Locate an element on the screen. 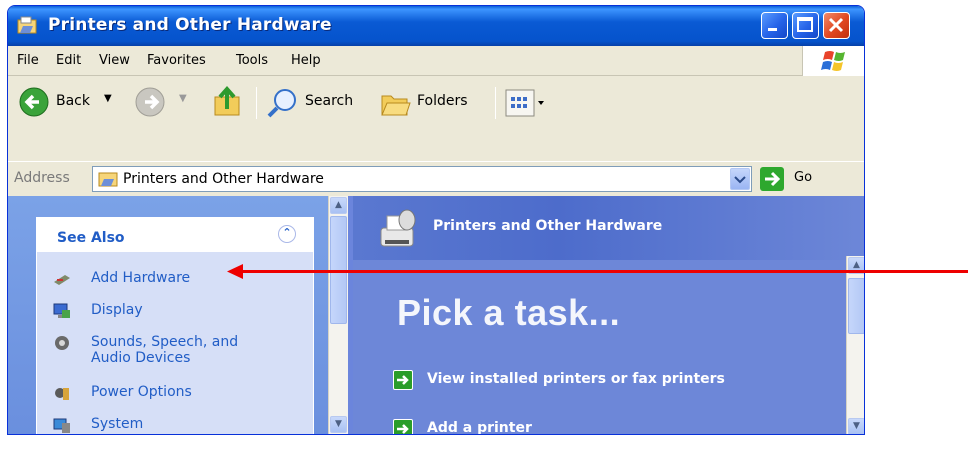  display-icon is located at coordinates (61, 310).